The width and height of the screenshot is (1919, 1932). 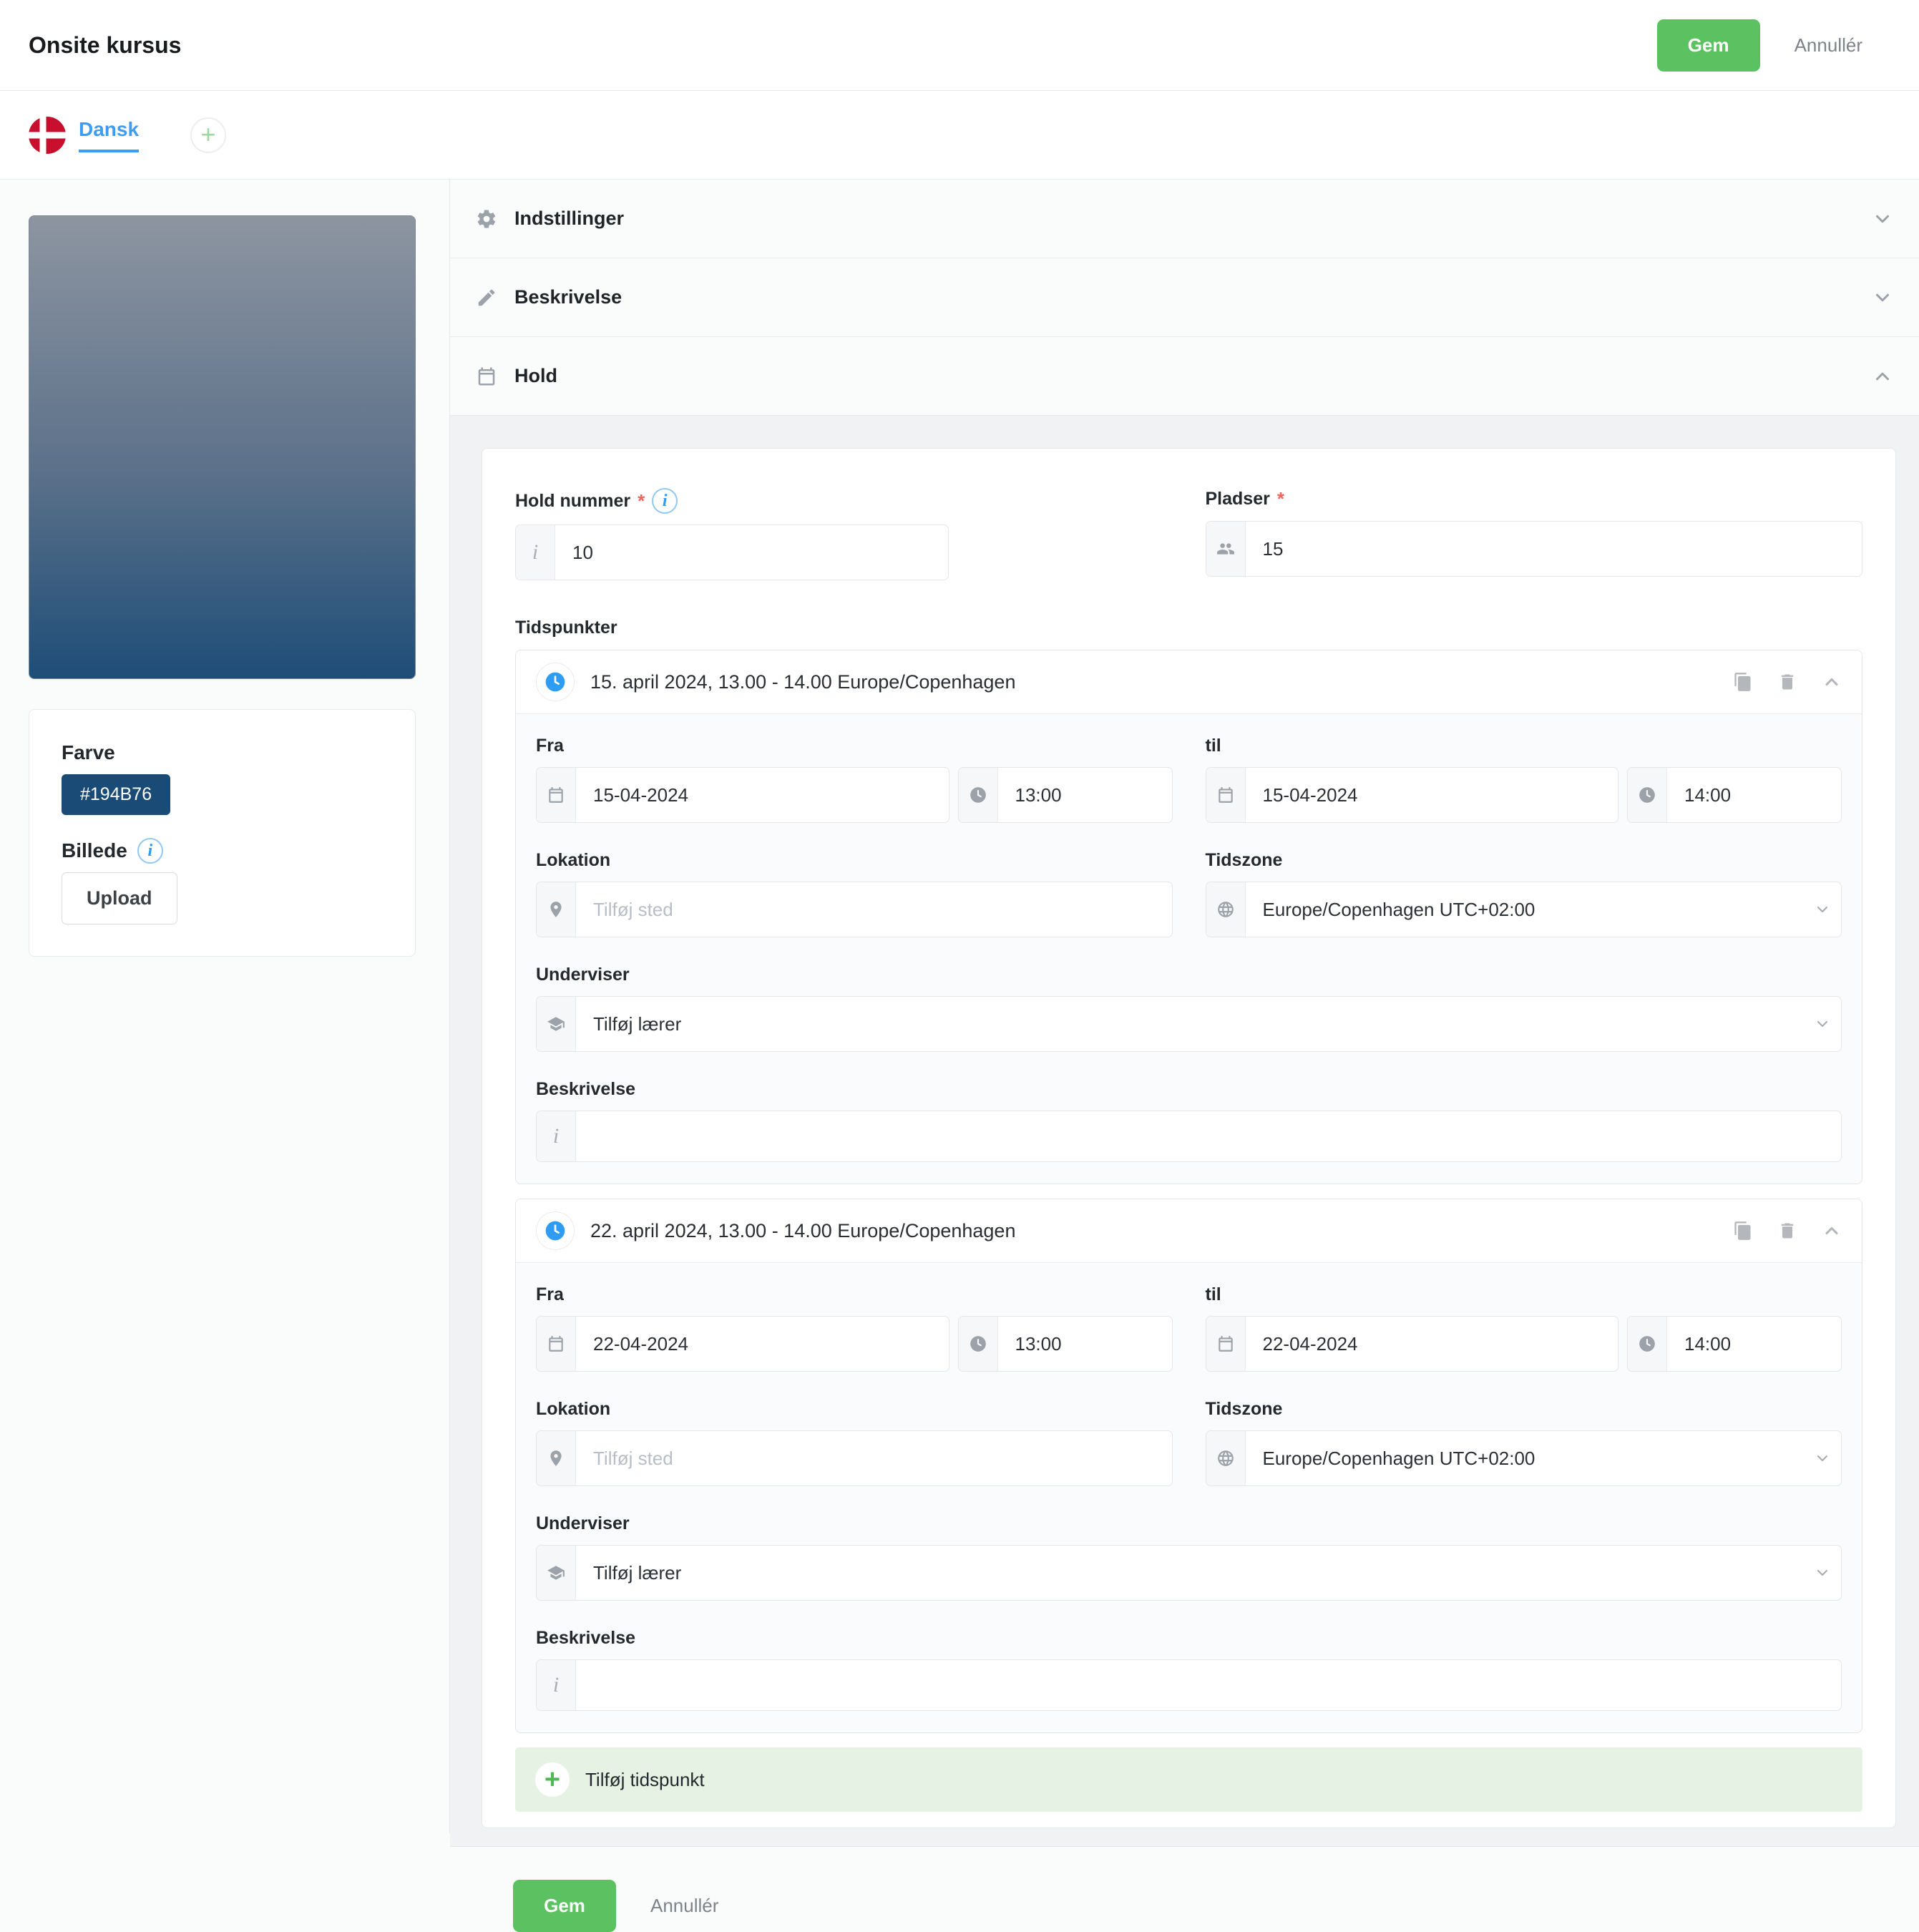 I want to click on gear-icon, so click(x=486, y=219).